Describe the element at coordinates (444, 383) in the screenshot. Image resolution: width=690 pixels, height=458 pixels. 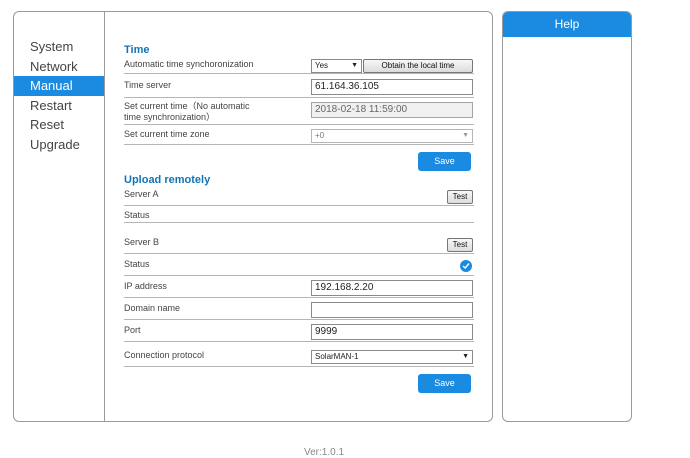
I see `upload-save-button: Save` at that location.